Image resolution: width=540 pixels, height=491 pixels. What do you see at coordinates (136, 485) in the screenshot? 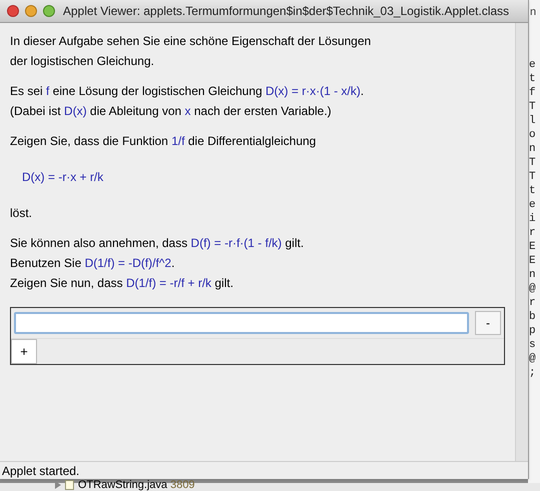
I see `file-tree-item: OTRawString.java 3809` at bounding box center [136, 485].